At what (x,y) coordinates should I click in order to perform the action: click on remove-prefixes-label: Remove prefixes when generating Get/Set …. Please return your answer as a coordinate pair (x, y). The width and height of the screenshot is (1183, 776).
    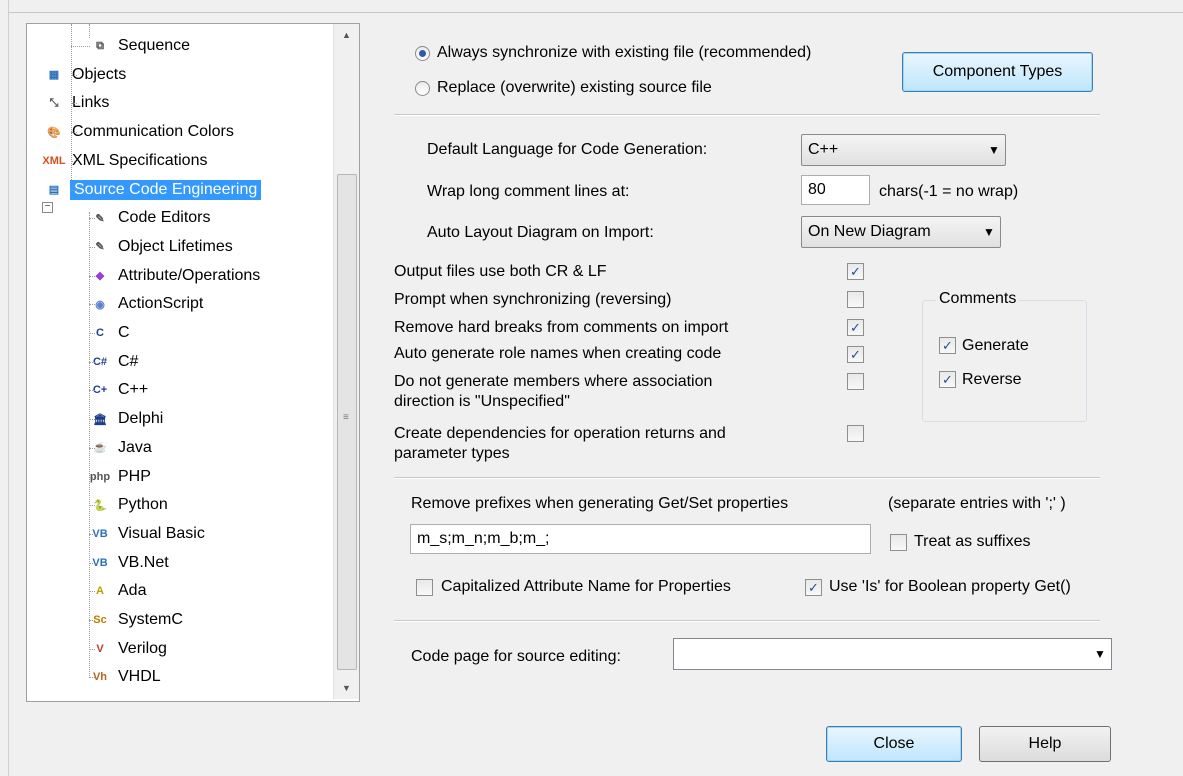
    Looking at the image, I should click on (600, 503).